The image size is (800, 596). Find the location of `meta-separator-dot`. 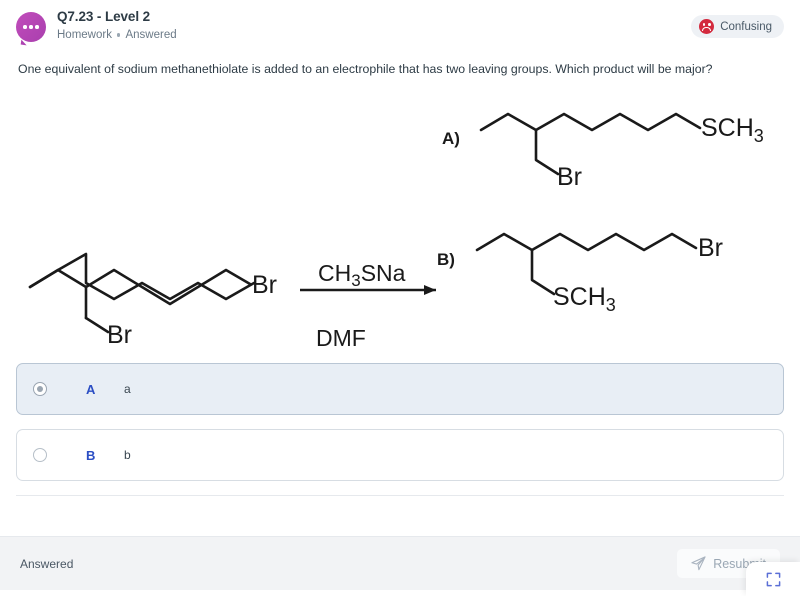

meta-separator-dot is located at coordinates (118, 35).